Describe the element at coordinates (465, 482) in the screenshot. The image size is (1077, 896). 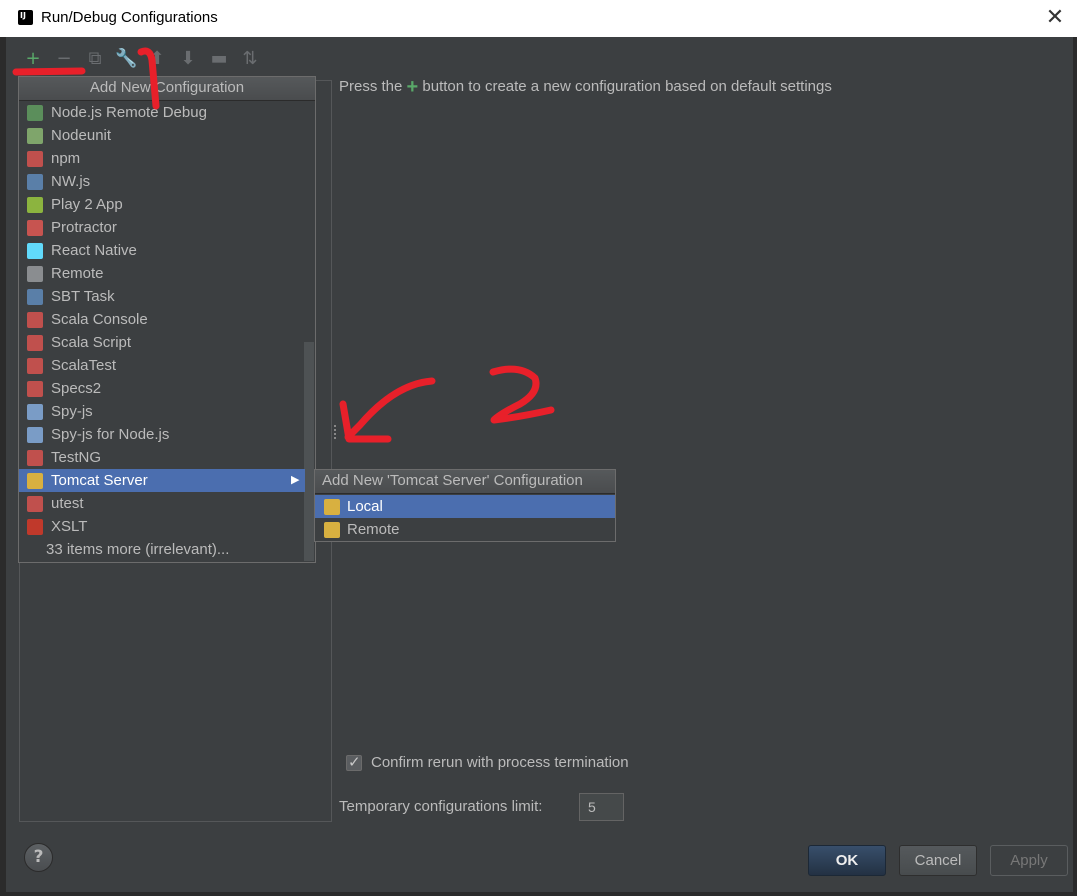
I see `submenu-title: Add New 'Tomcat Server' Configuration` at that location.